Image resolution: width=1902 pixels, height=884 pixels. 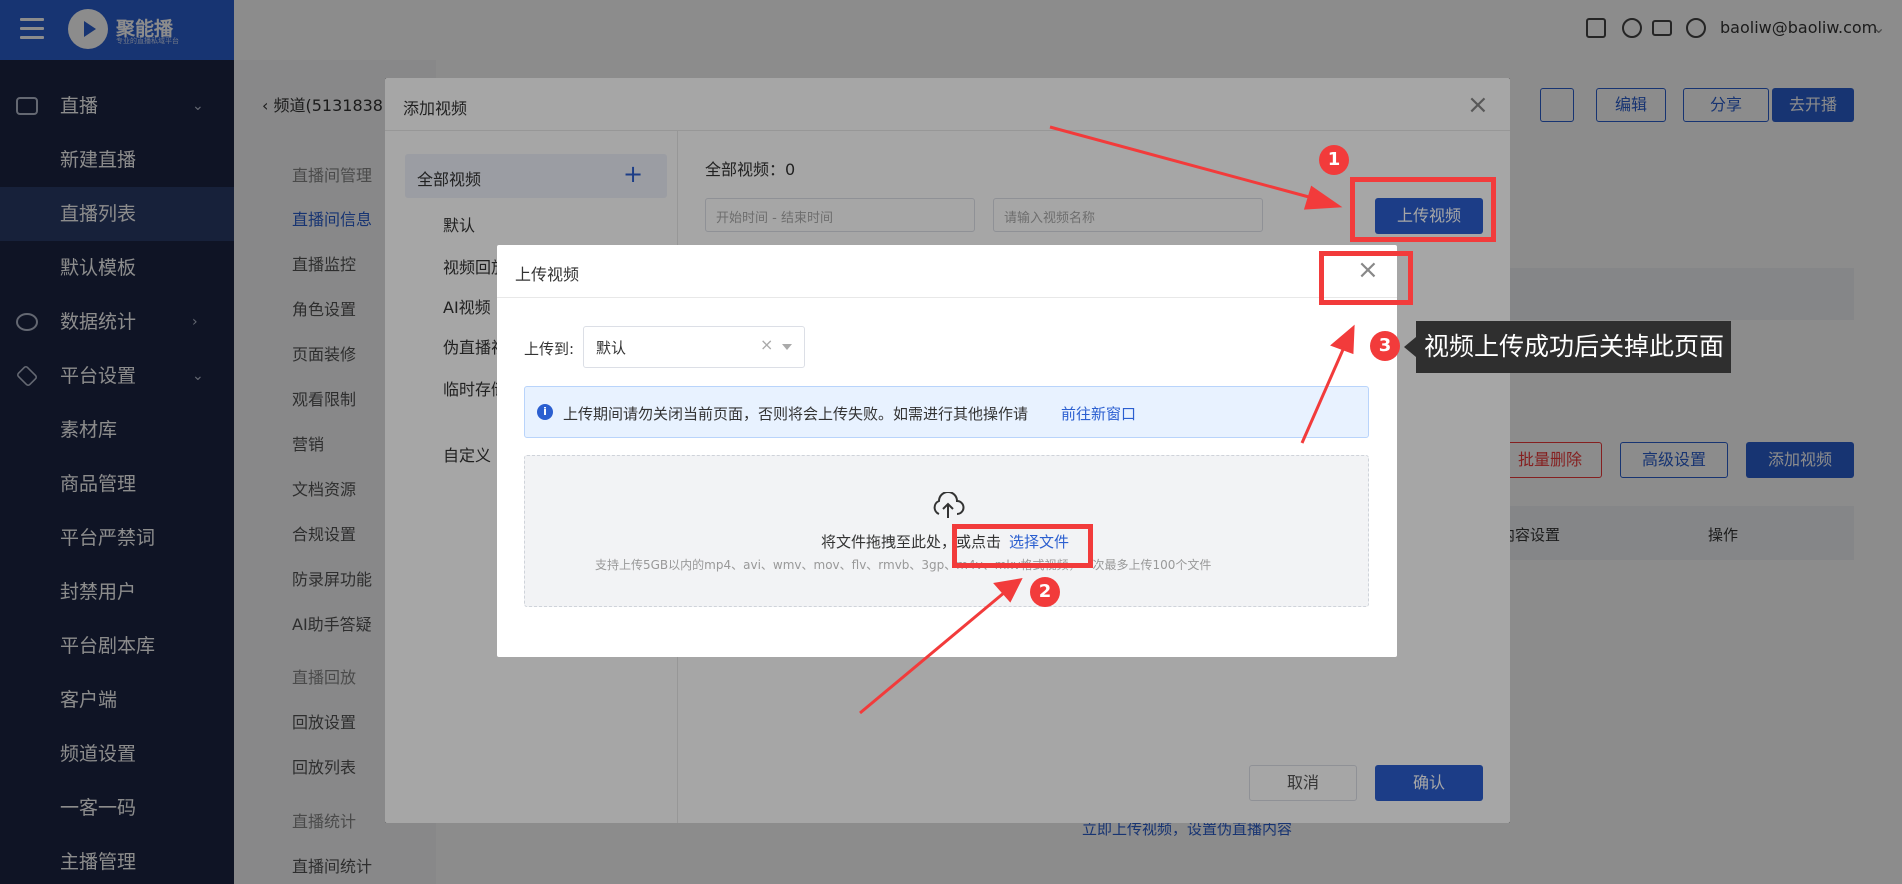 What do you see at coordinates (1567, 347) in the screenshot?
I see `annotation-tip: 视频上传成功后关掉此页面` at bounding box center [1567, 347].